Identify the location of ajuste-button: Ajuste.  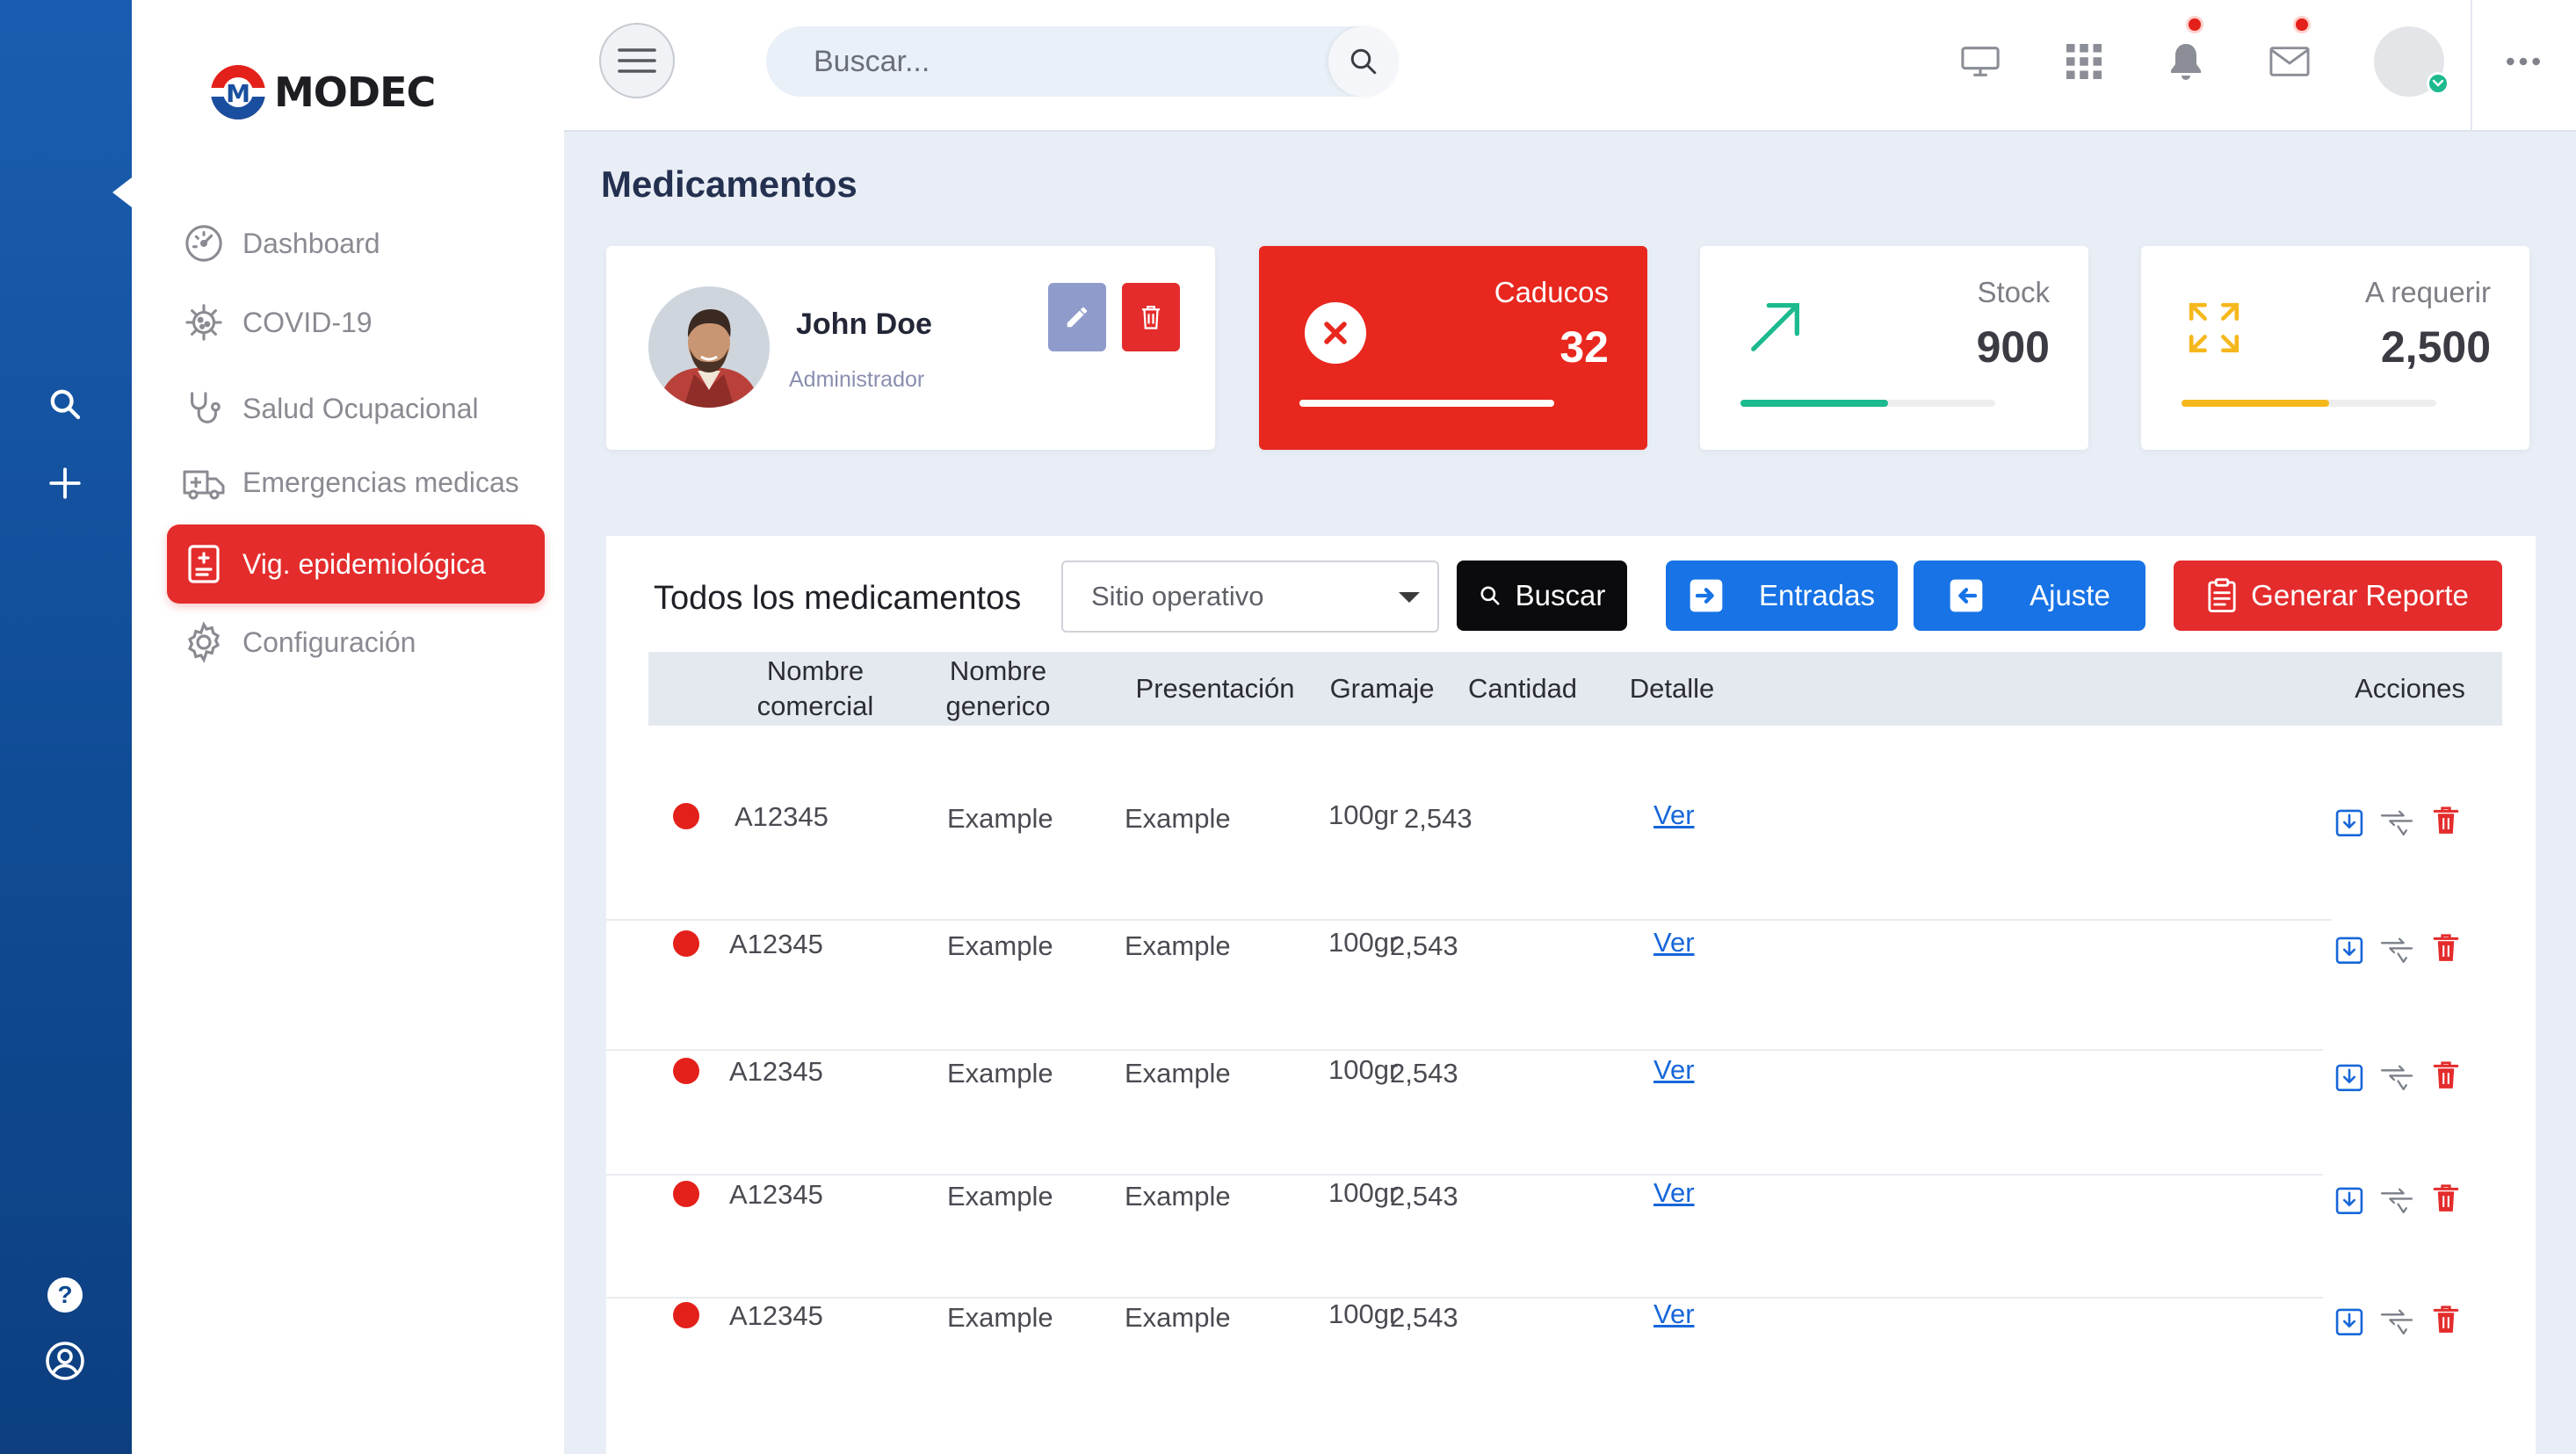
(2029, 596).